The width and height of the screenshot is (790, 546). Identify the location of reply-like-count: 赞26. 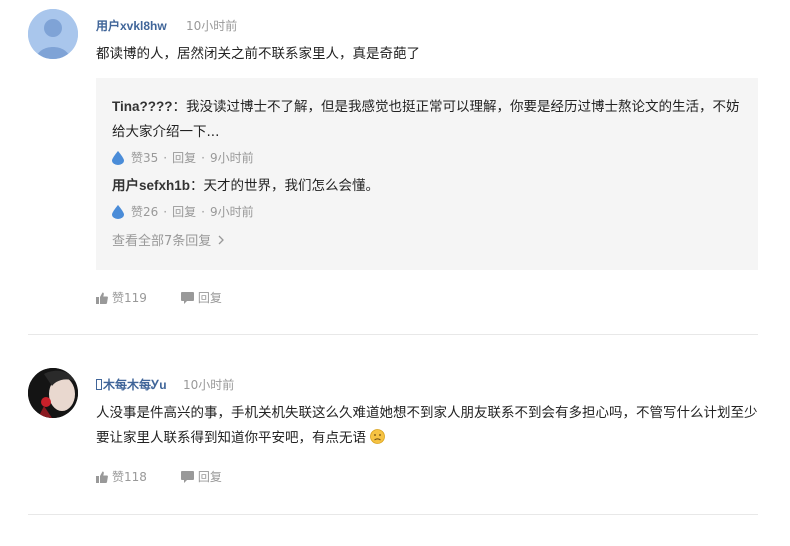
(144, 211).